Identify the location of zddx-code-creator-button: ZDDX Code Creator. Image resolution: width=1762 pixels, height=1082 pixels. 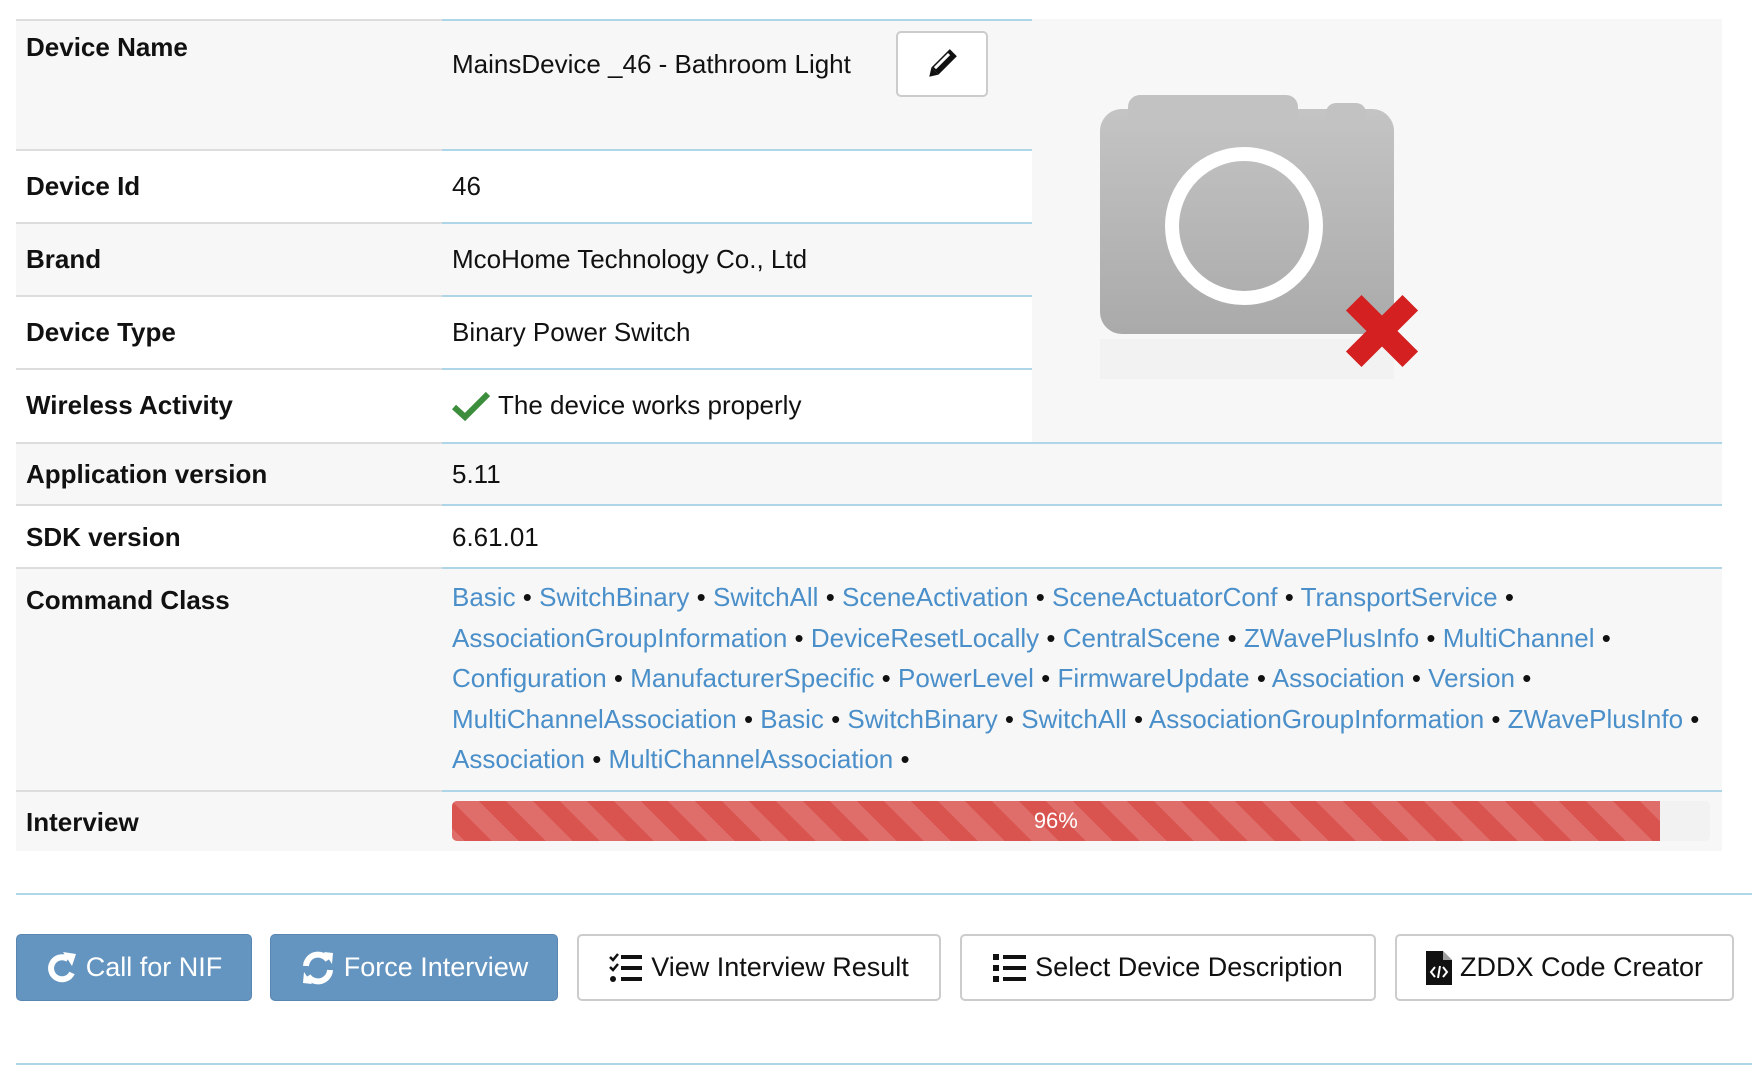
(1564, 967).